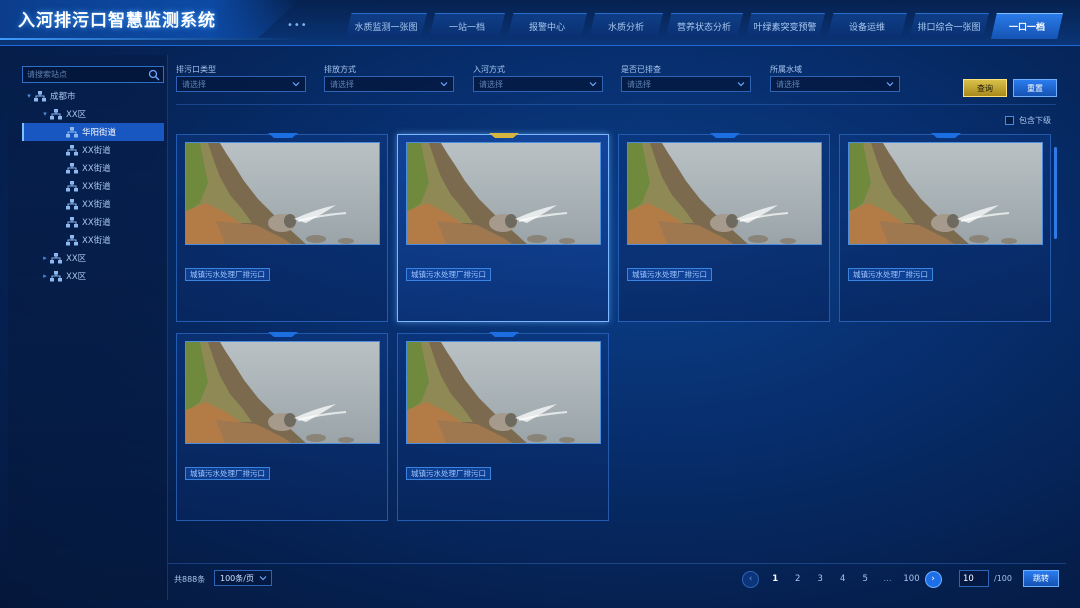 This screenshot has width=1080, height=608. What do you see at coordinates (820, 579) in the screenshot?
I see `page-number: 3` at bounding box center [820, 579].